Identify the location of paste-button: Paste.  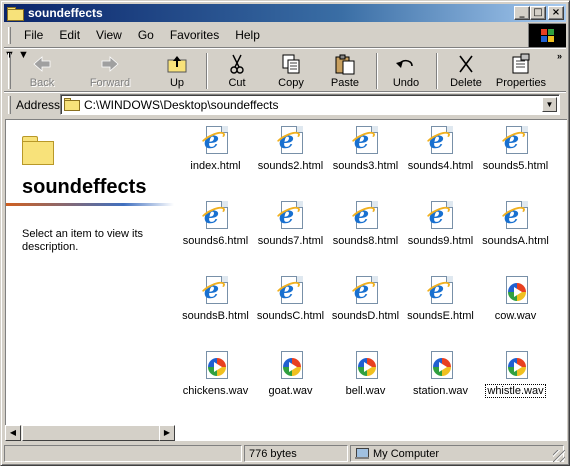
(345, 71).